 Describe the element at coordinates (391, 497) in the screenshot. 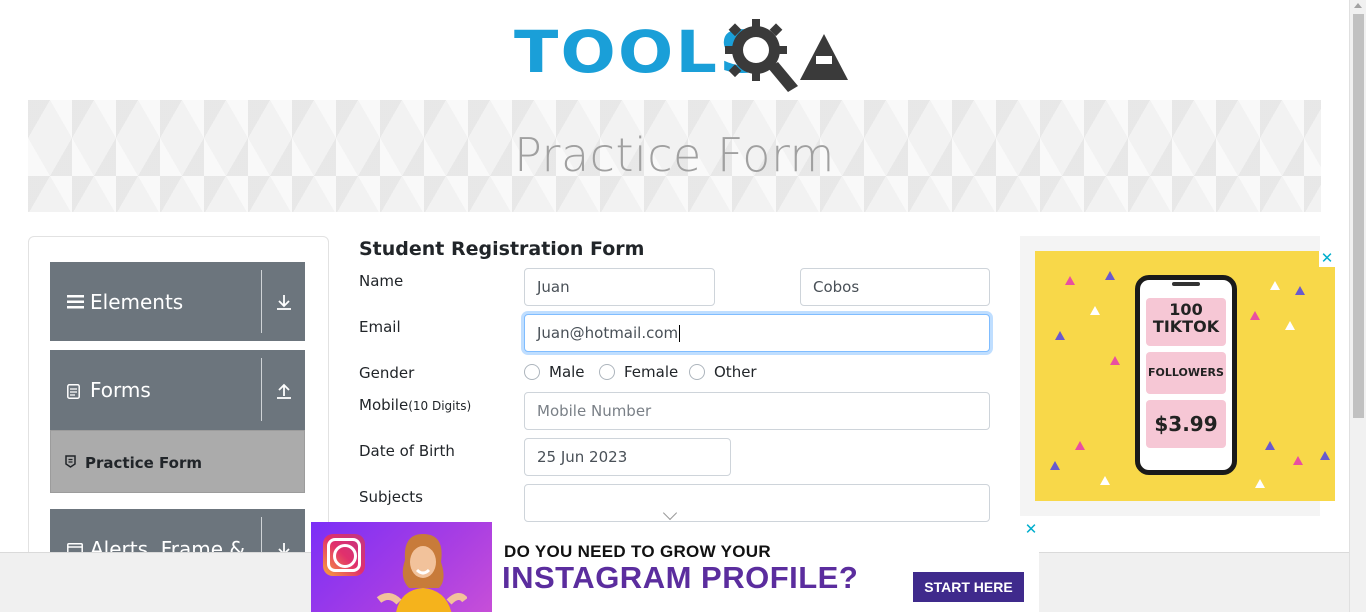

I see `subjects-label: Subjects` at that location.